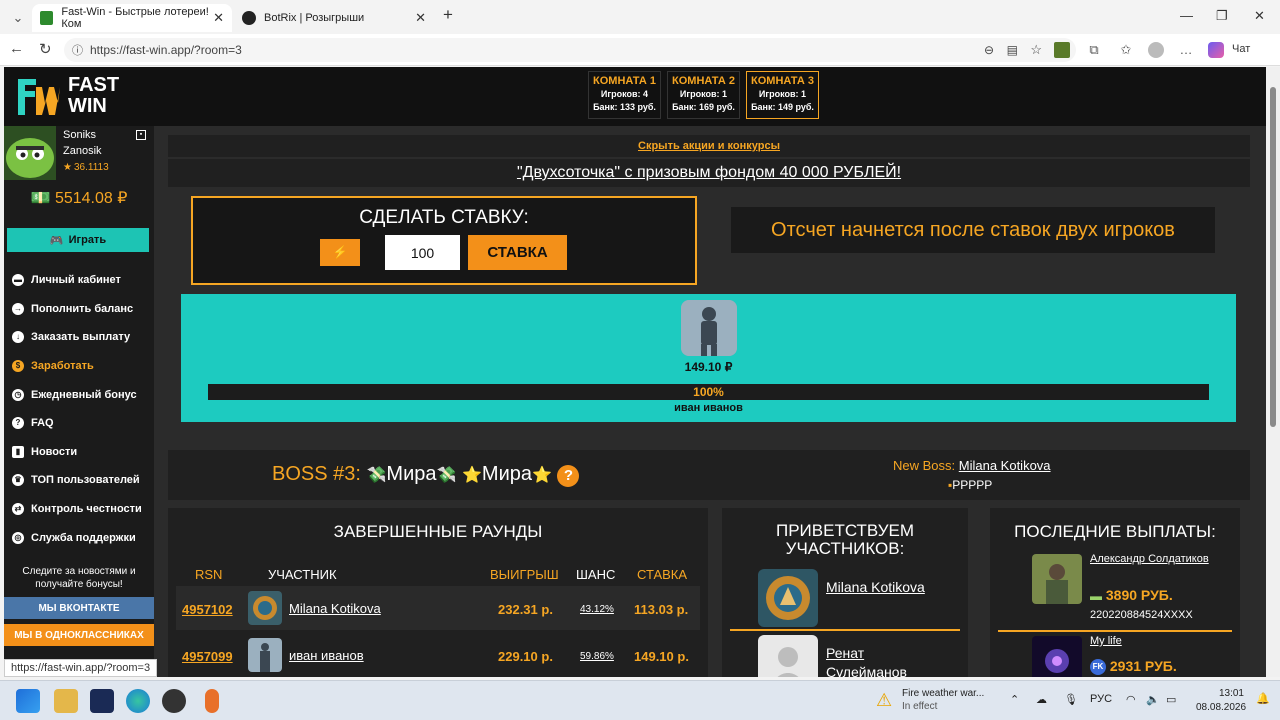  What do you see at coordinates (340, 252) in the screenshot?
I see `lightning-icon: ⚡` at bounding box center [340, 252].